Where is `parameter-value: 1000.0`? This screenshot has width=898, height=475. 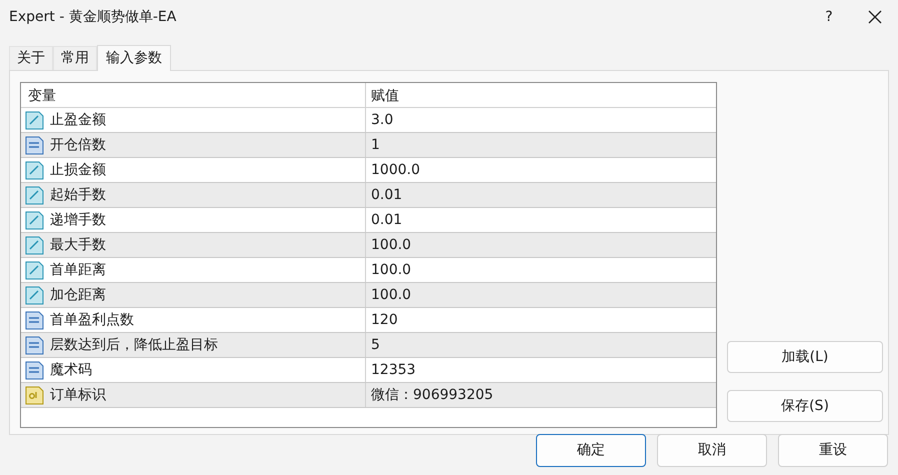 parameter-value: 1000.0 is located at coordinates (541, 170).